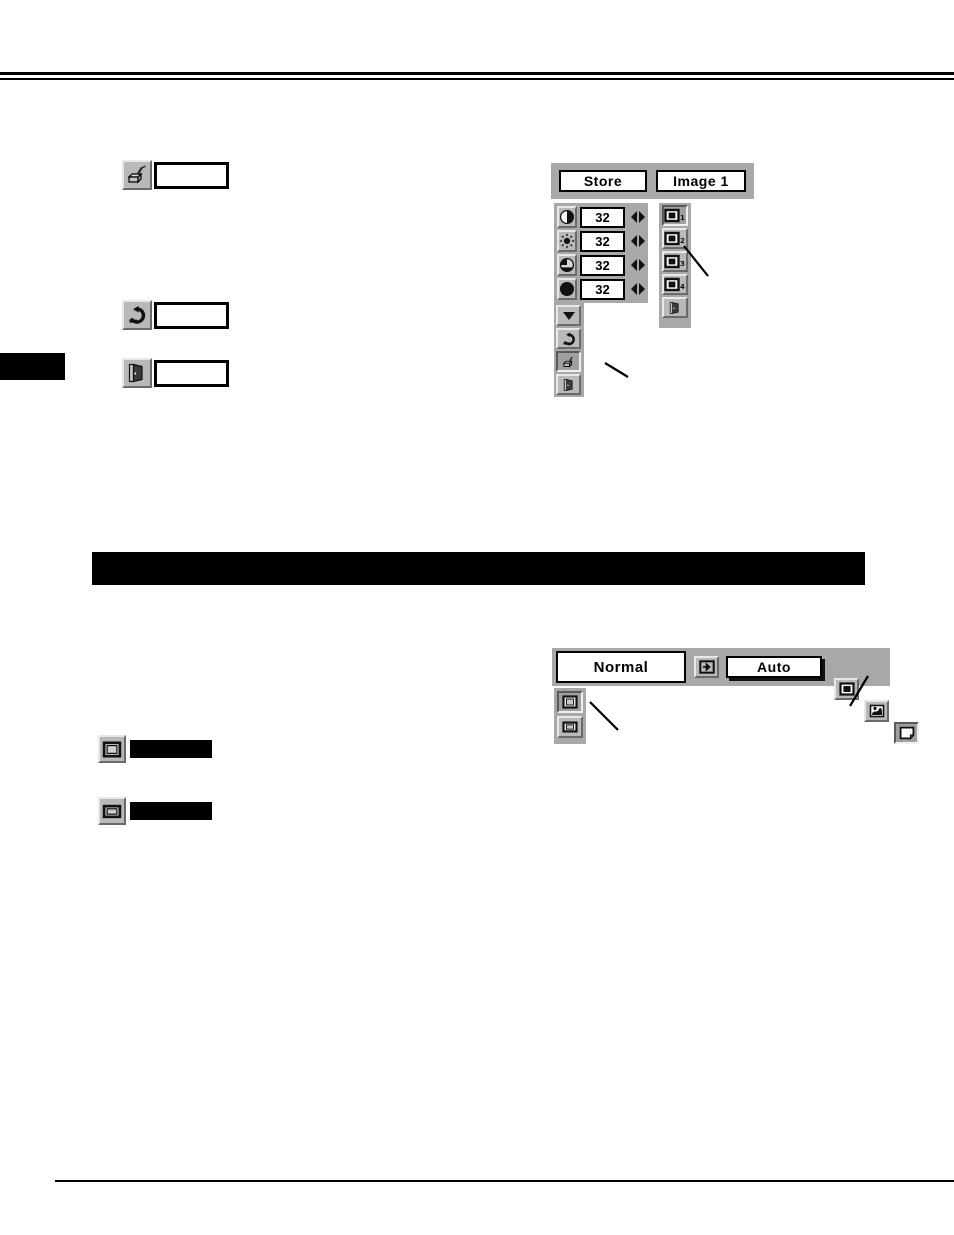  What do you see at coordinates (652, 181) in the screenshot?
I see `image-adjust-menu-header: Store Image 1` at bounding box center [652, 181].